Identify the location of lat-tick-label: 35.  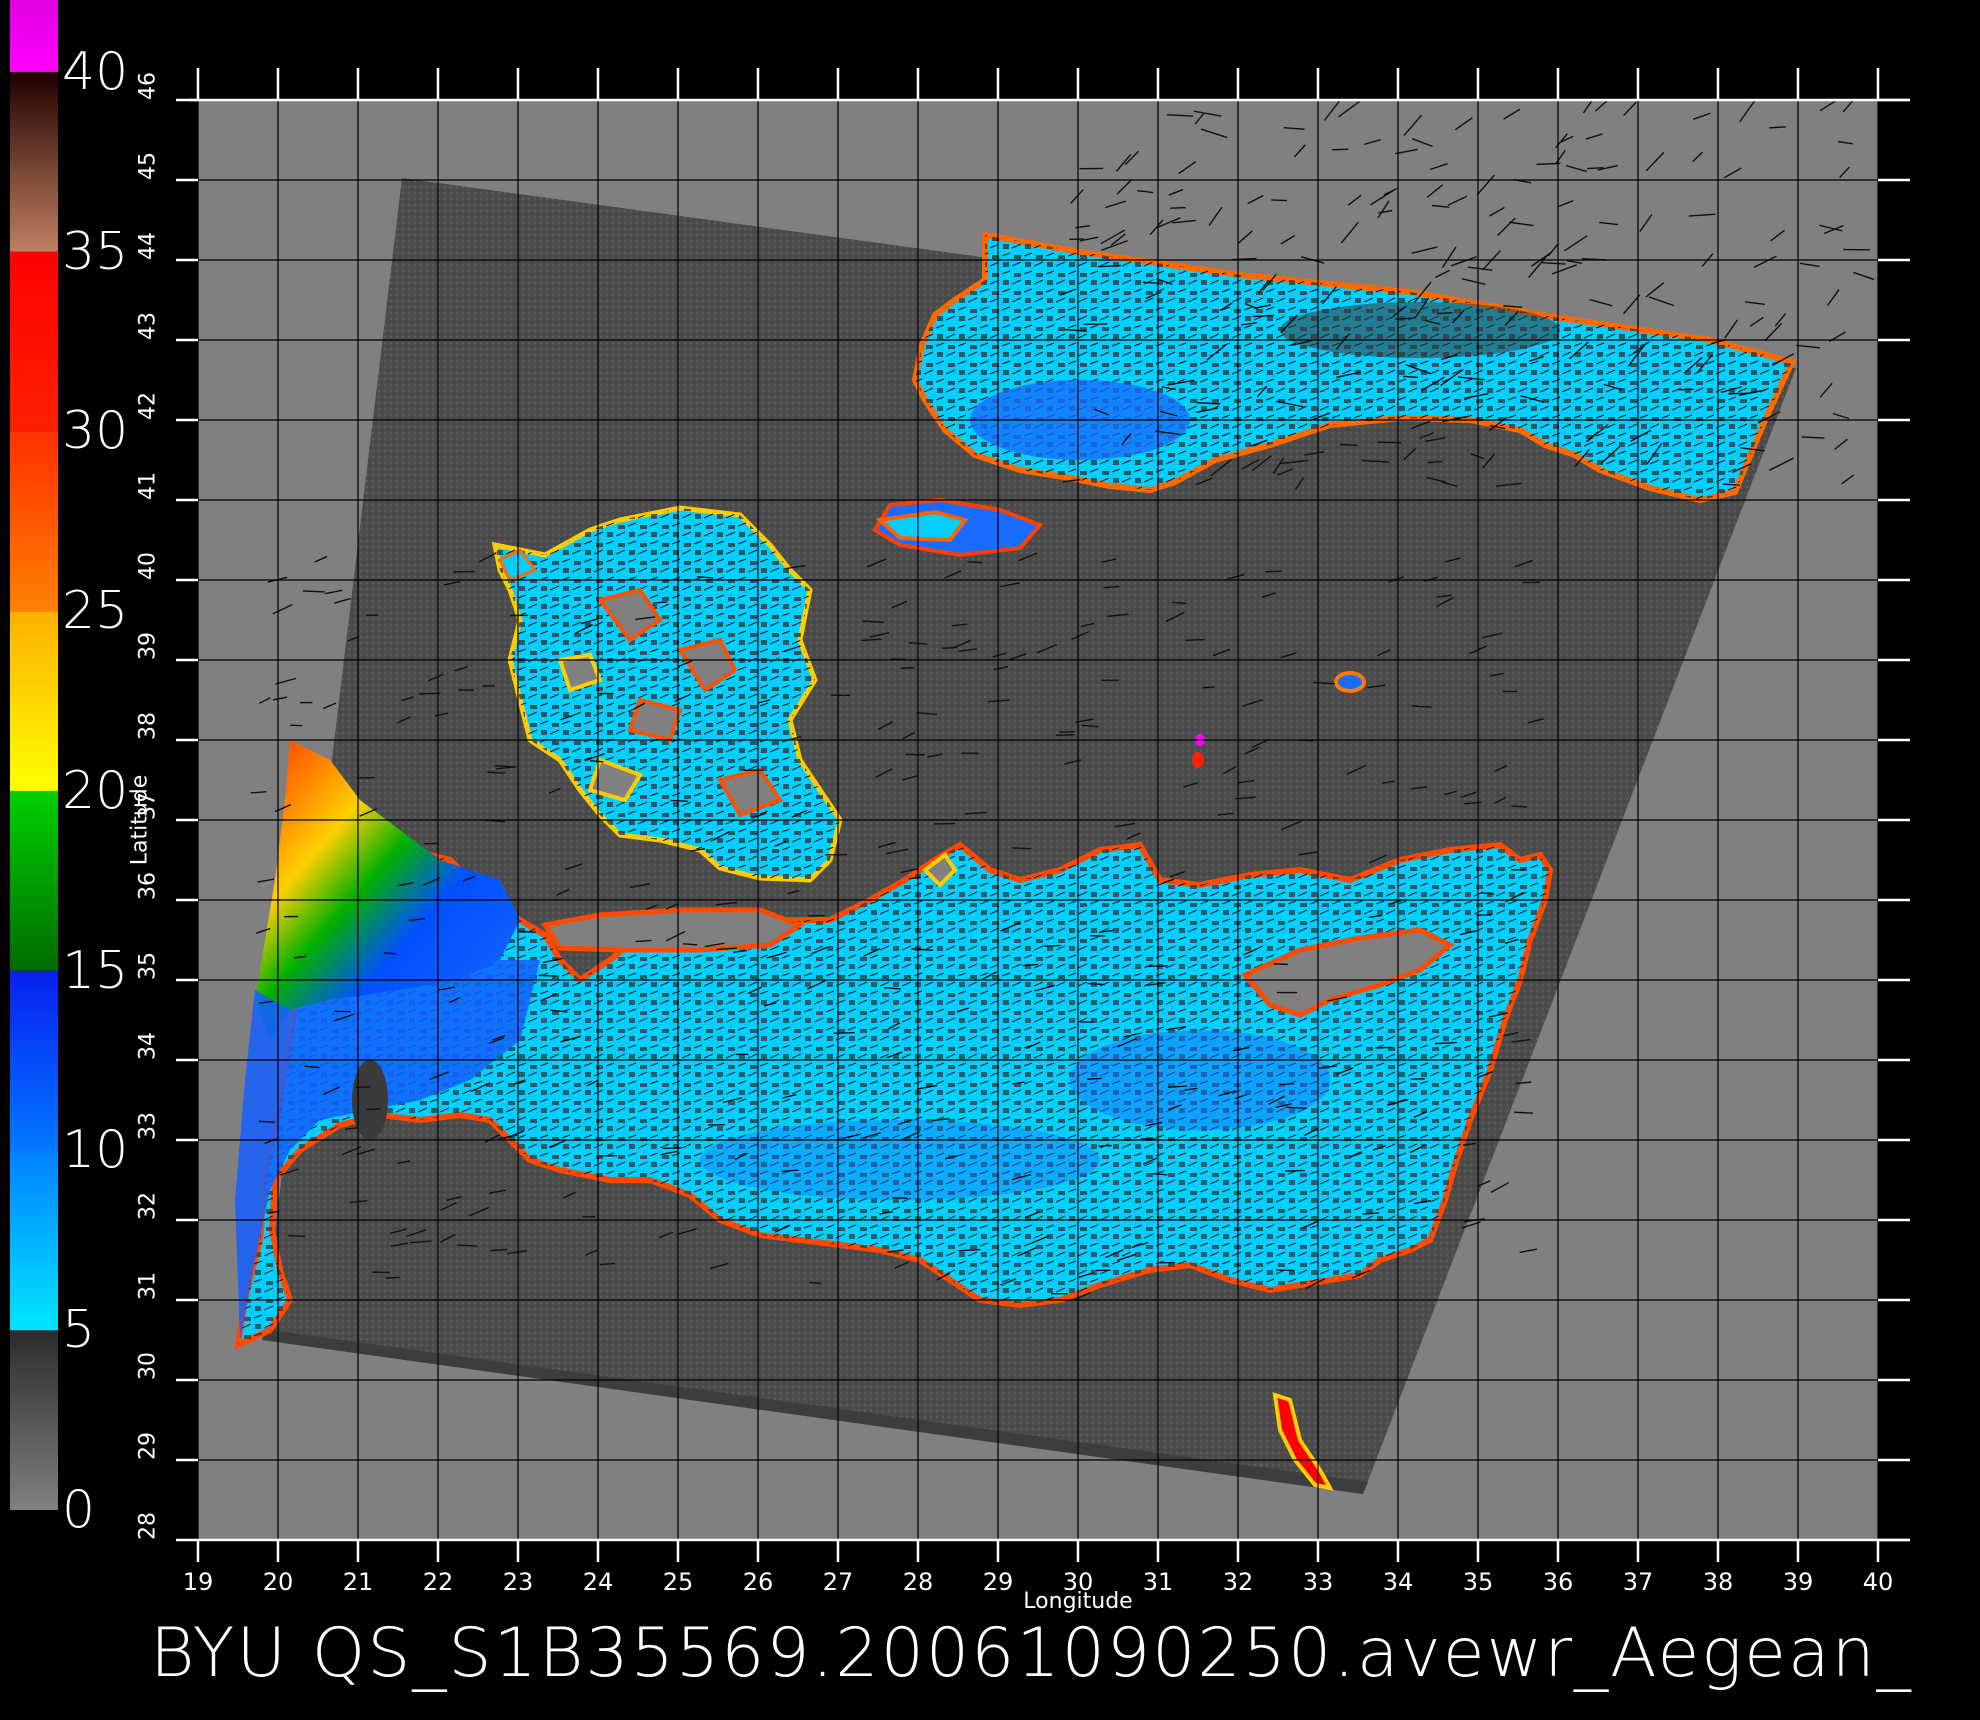
(148, 966).